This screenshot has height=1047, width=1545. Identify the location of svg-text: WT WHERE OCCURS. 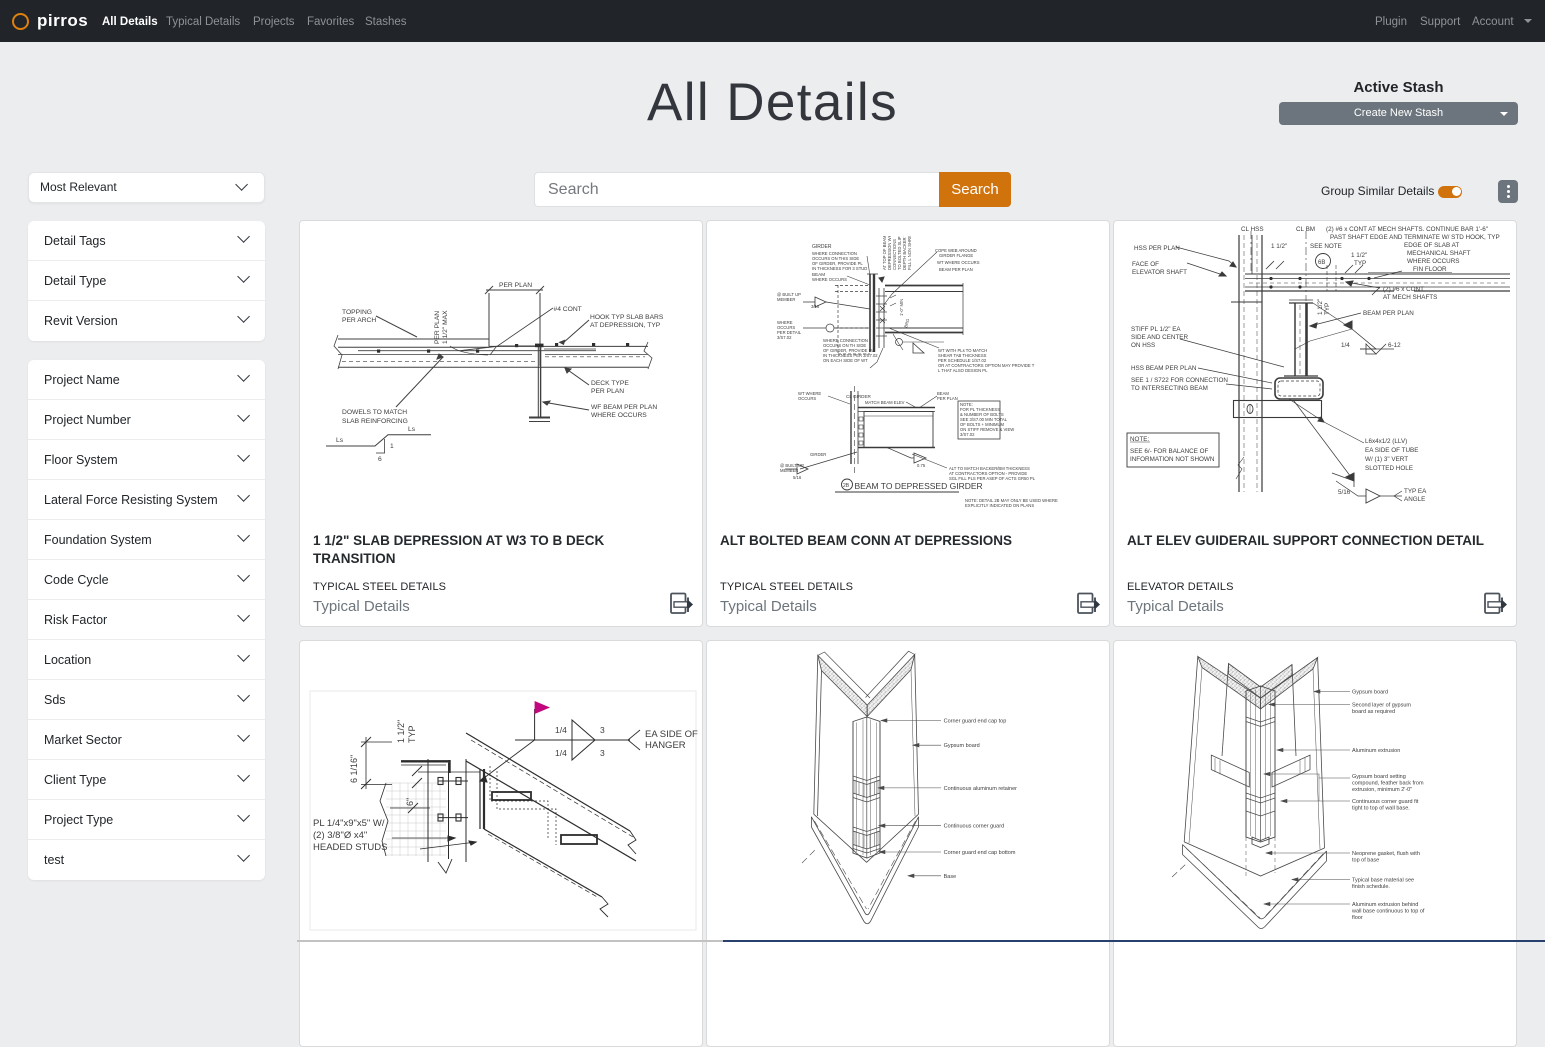
(958, 262).